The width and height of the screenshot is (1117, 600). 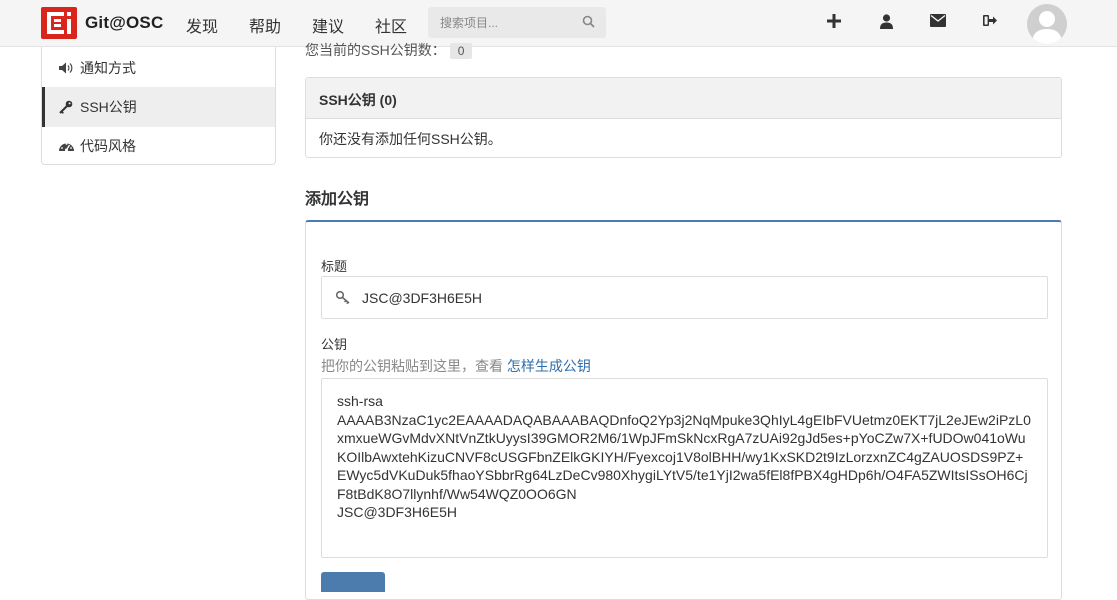 What do you see at coordinates (108, 68) in the screenshot?
I see `sidebar-item-label: 通知方式` at bounding box center [108, 68].